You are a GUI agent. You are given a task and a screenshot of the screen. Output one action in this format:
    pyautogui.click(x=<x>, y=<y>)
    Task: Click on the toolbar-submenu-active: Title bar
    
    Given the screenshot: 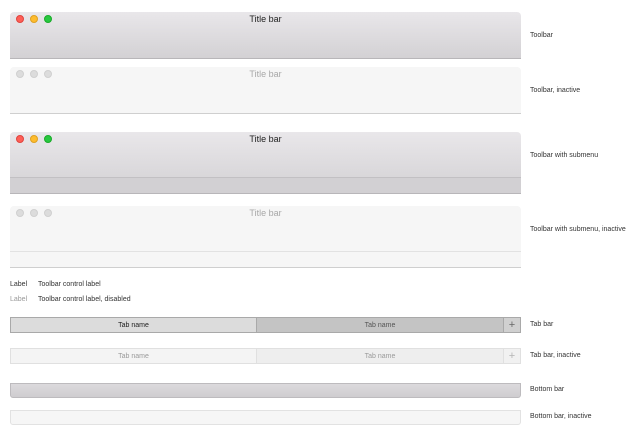 What is the action you would take?
    pyautogui.click(x=265, y=163)
    